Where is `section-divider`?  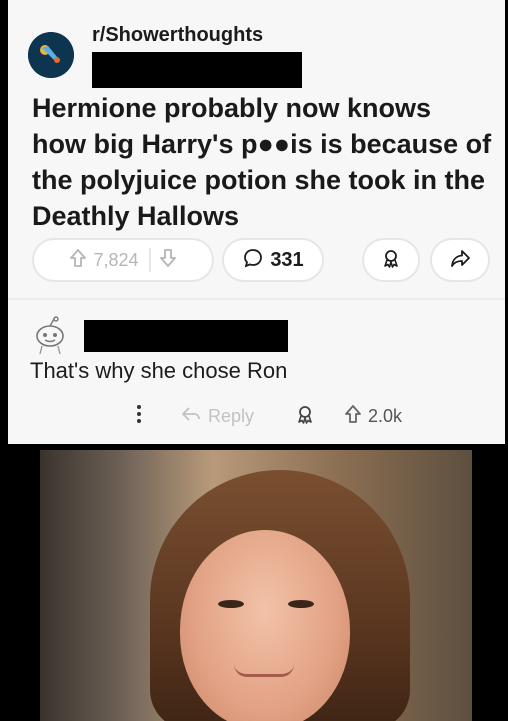 section-divider is located at coordinates (256, 299).